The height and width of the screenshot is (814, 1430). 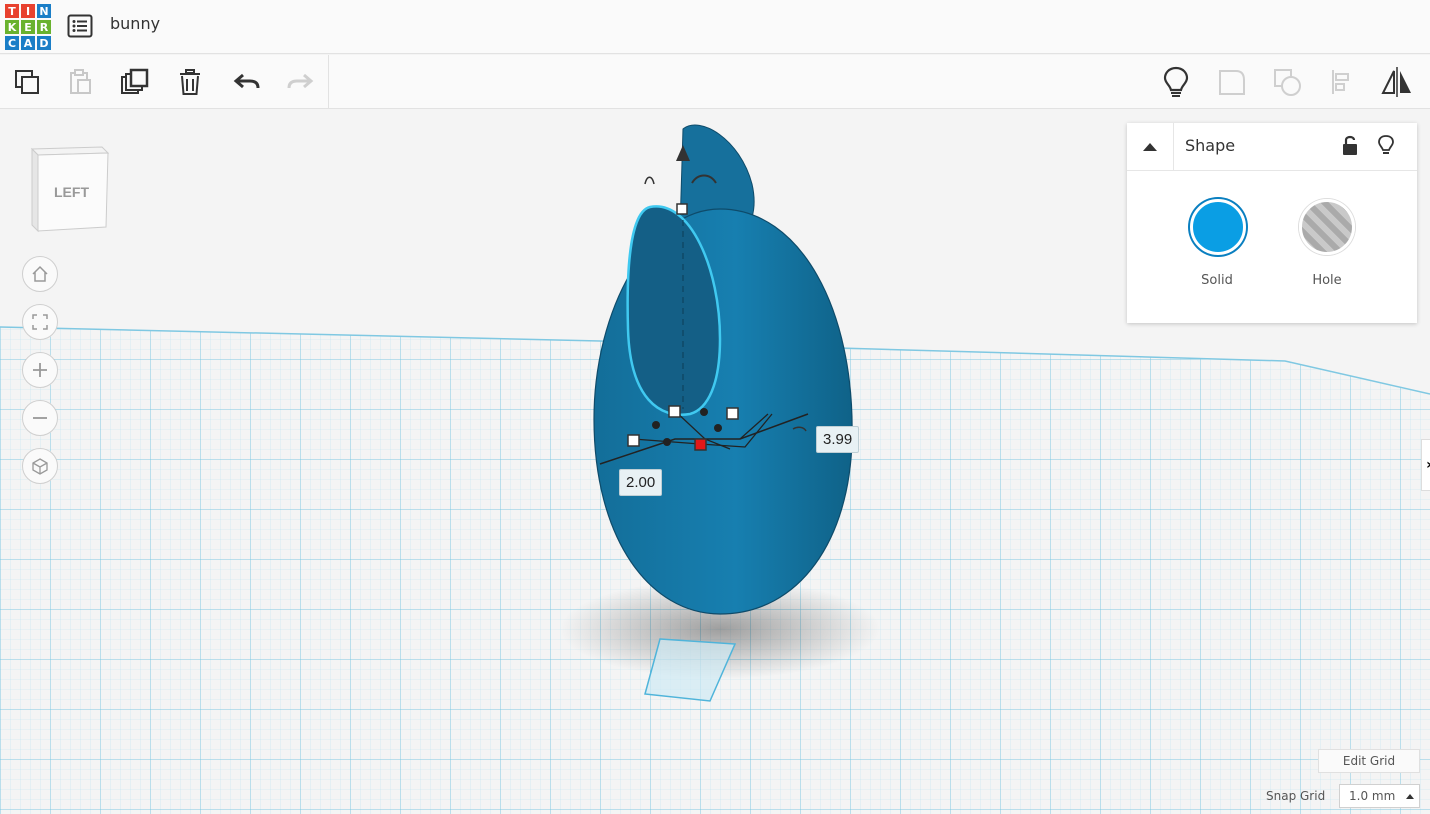 I want to click on panel-toggle-tab: ›, so click(x=1425, y=465).